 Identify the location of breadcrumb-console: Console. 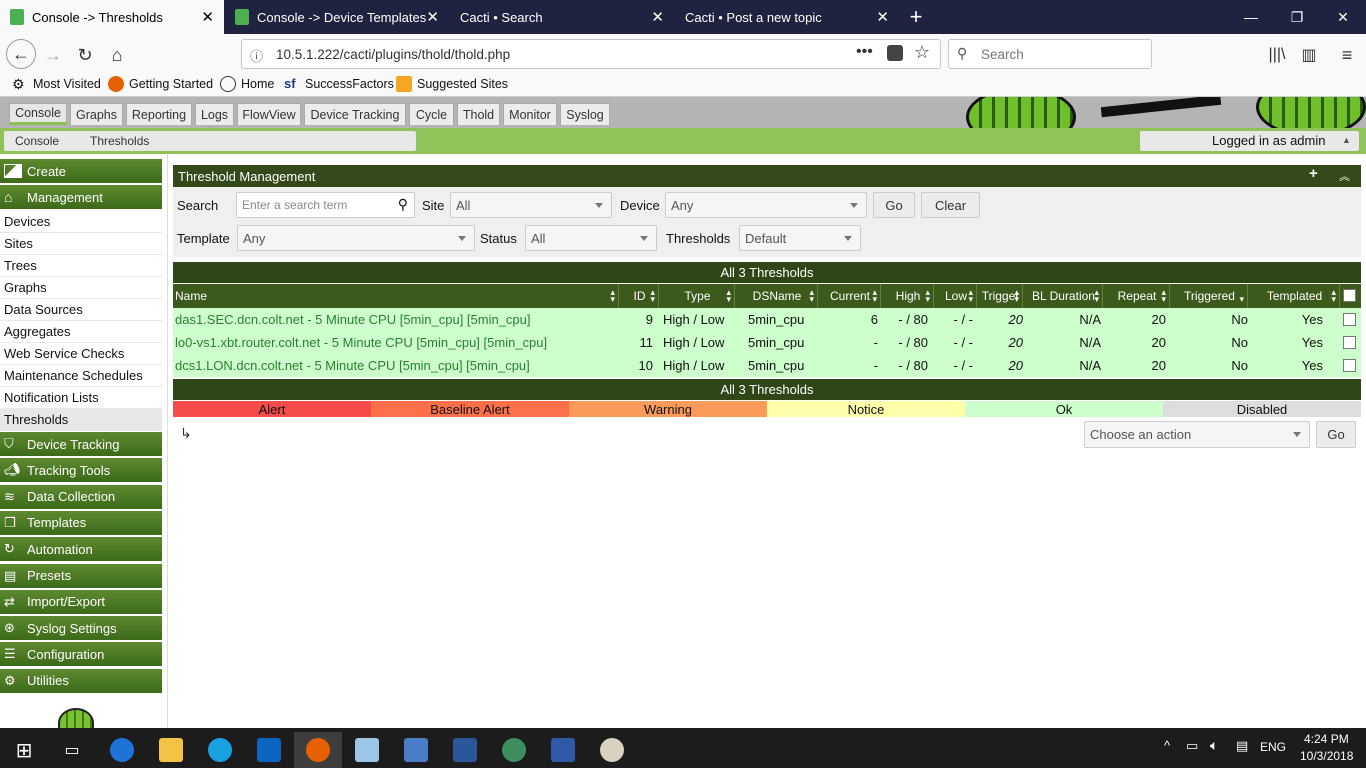
(37, 141).